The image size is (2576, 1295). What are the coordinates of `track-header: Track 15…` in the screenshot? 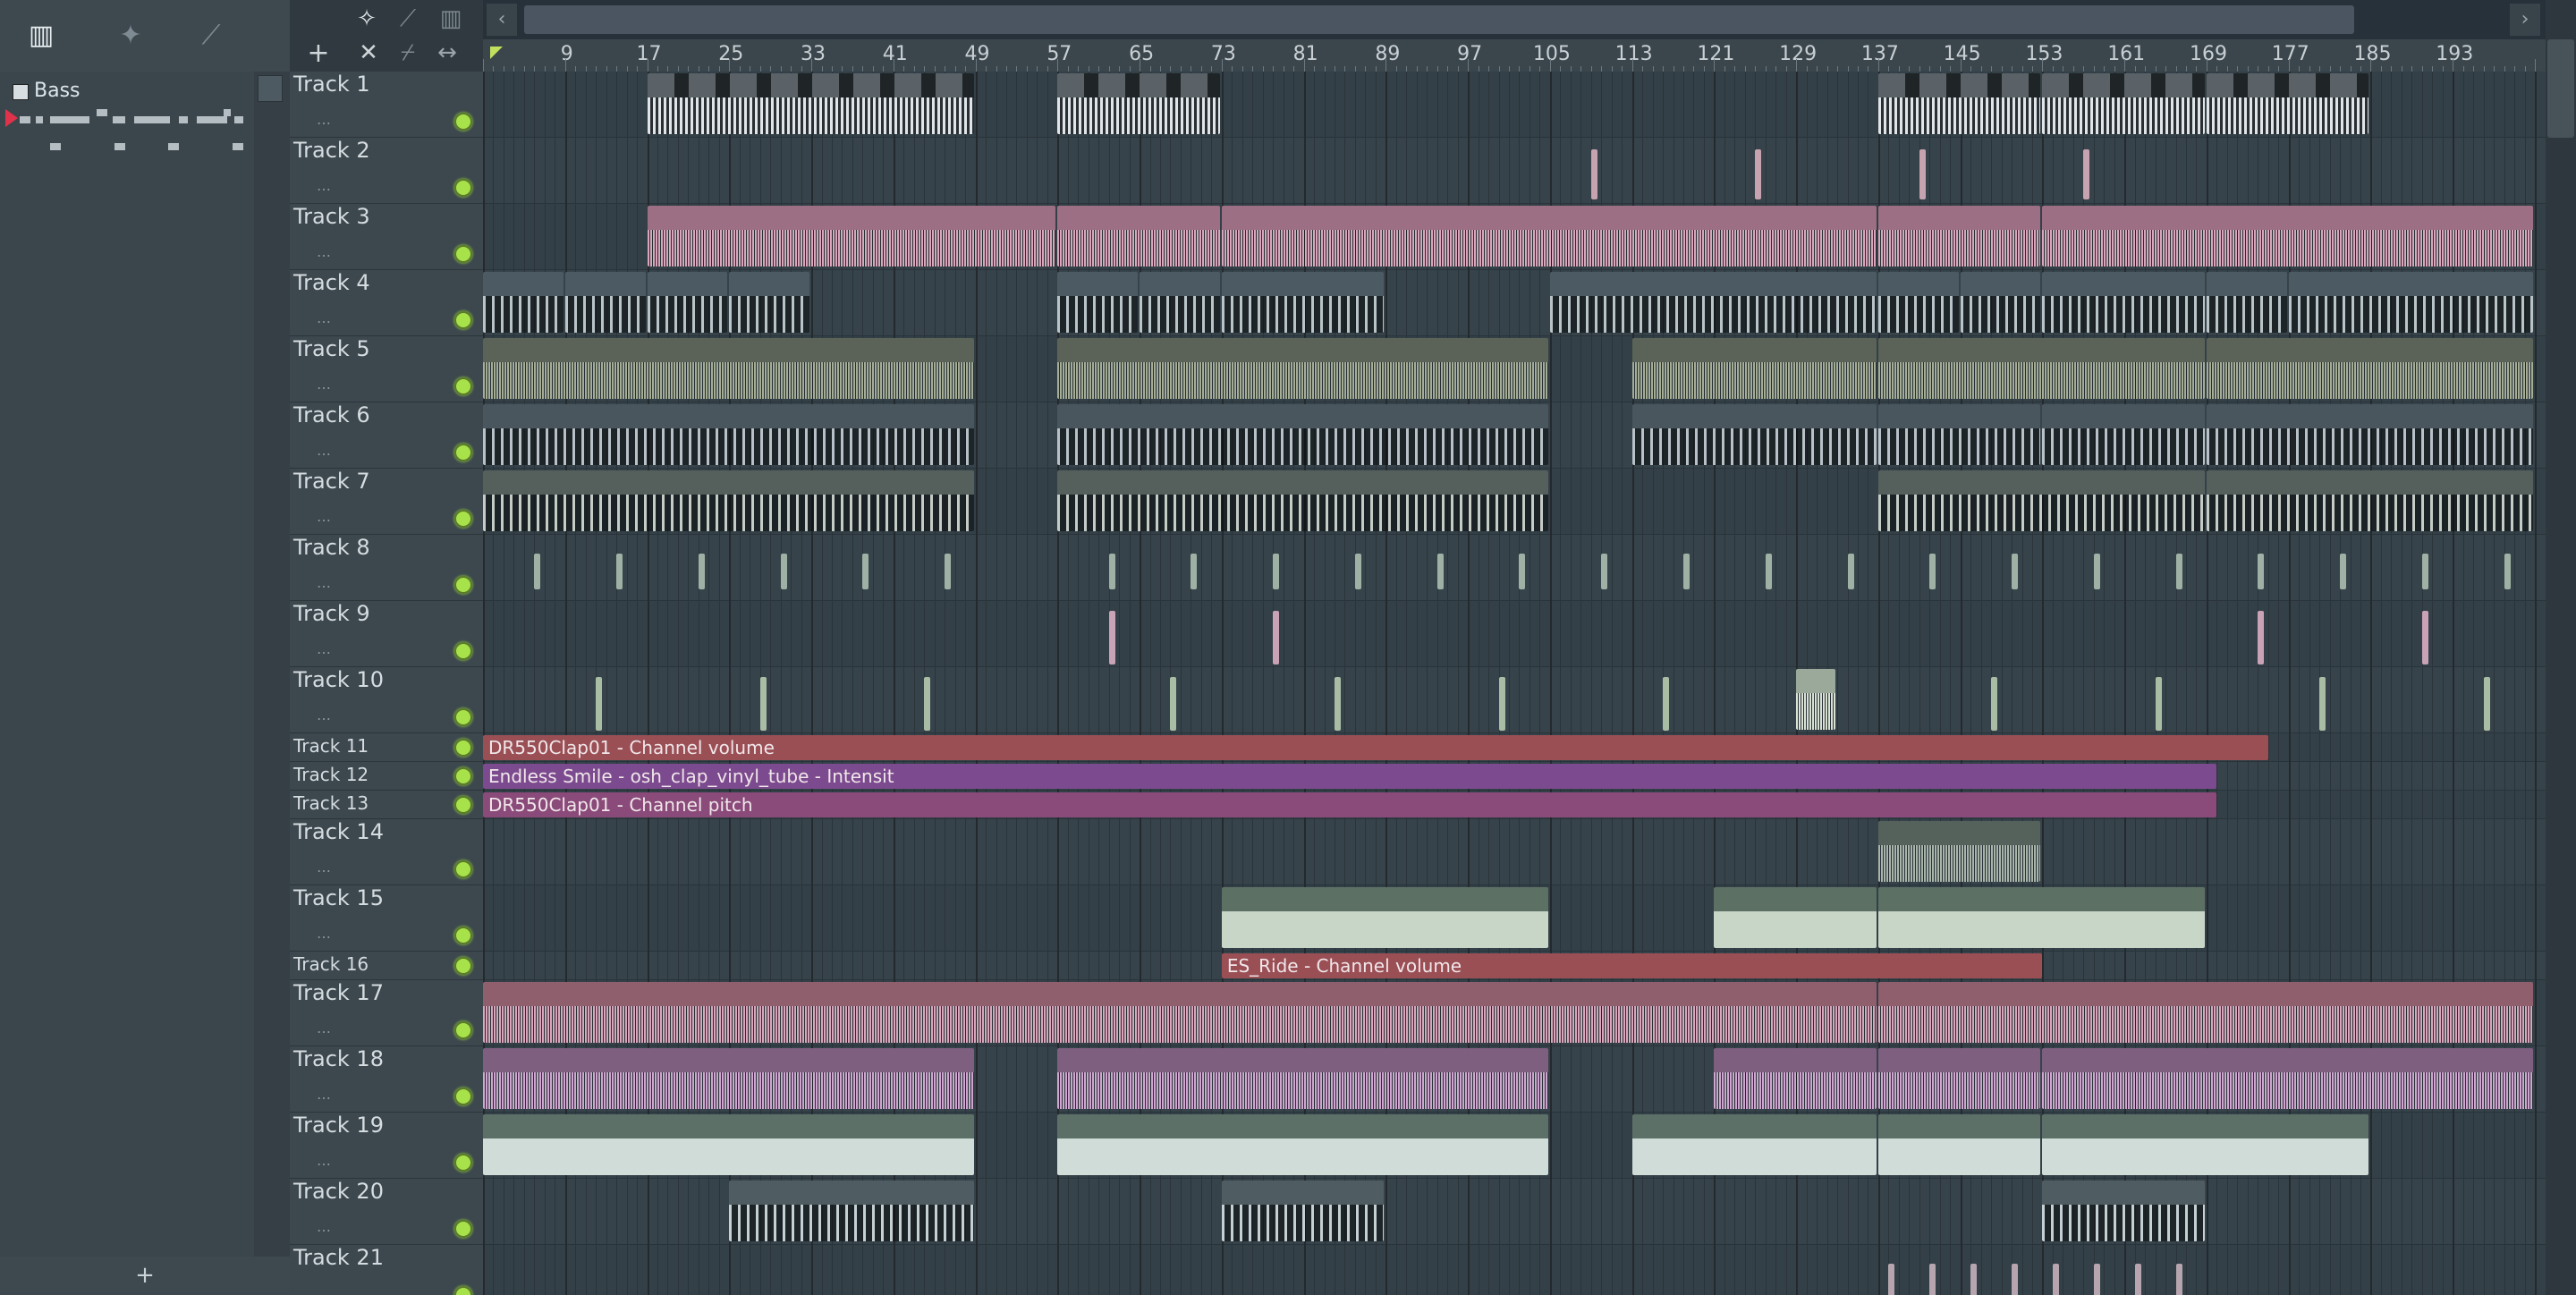 It's located at (386, 918).